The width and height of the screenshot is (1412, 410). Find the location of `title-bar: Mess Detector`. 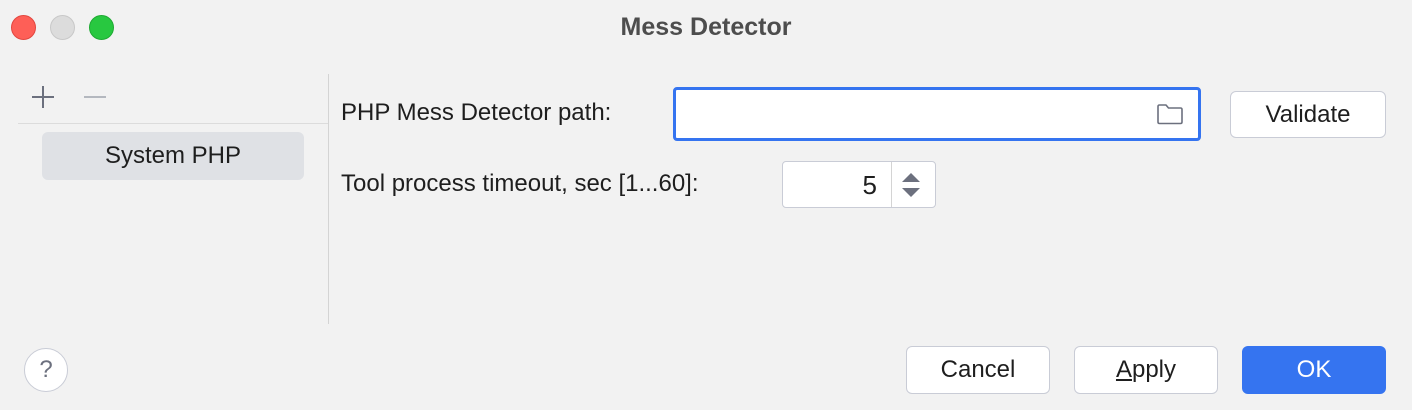

title-bar: Mess Detector is located at coordinates (706, 28).